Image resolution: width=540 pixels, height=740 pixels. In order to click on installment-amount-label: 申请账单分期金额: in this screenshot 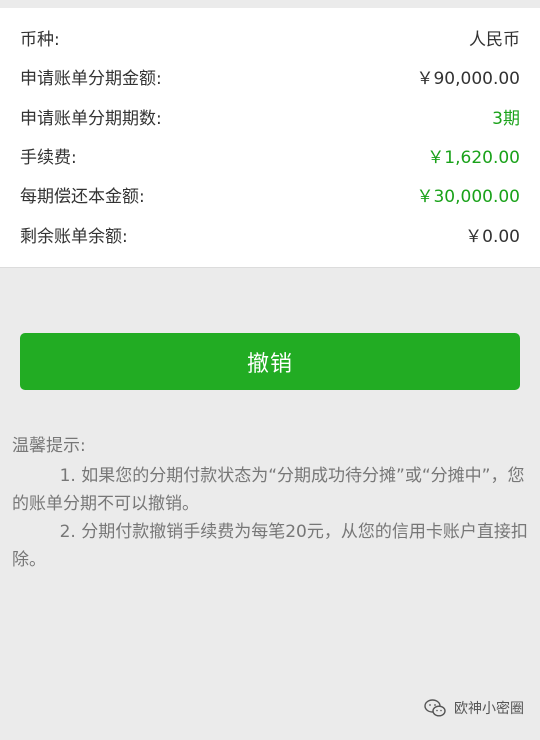, I will do `click(91, 79)`.